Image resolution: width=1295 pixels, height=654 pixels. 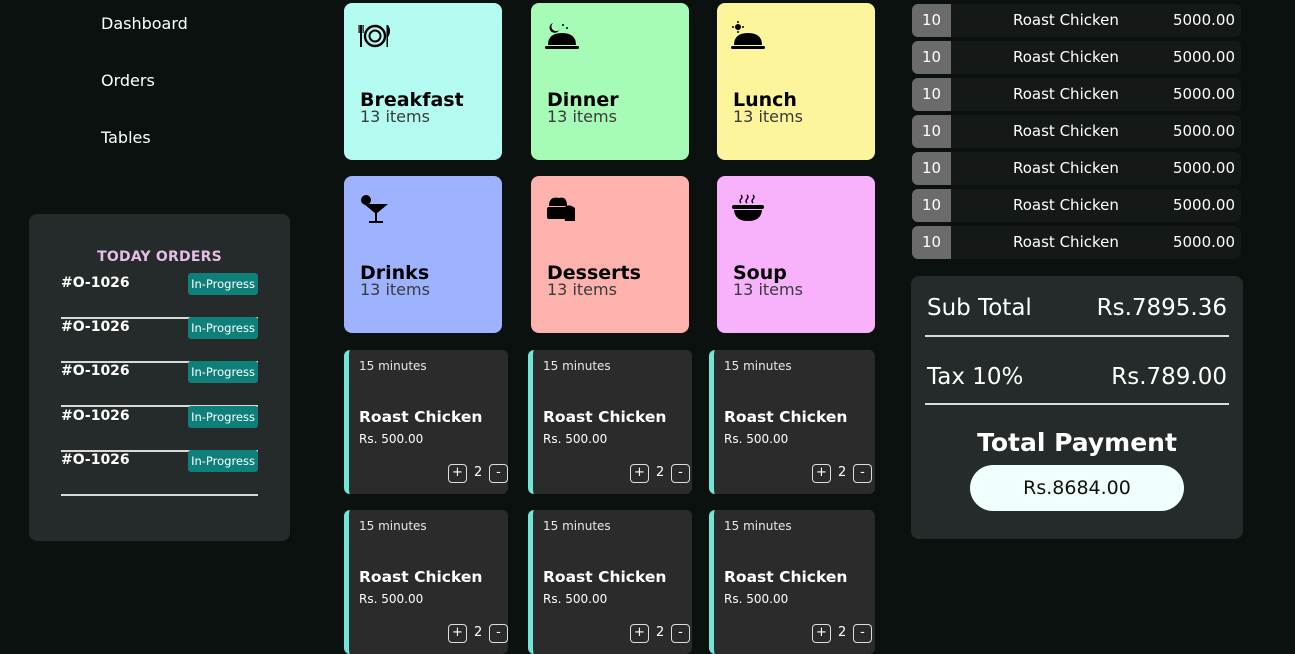 What do you see at coordinates (610, 254) in the screenshot?
I see `category-desserts: Desserts 13 items` at bounding box center [610, 254].